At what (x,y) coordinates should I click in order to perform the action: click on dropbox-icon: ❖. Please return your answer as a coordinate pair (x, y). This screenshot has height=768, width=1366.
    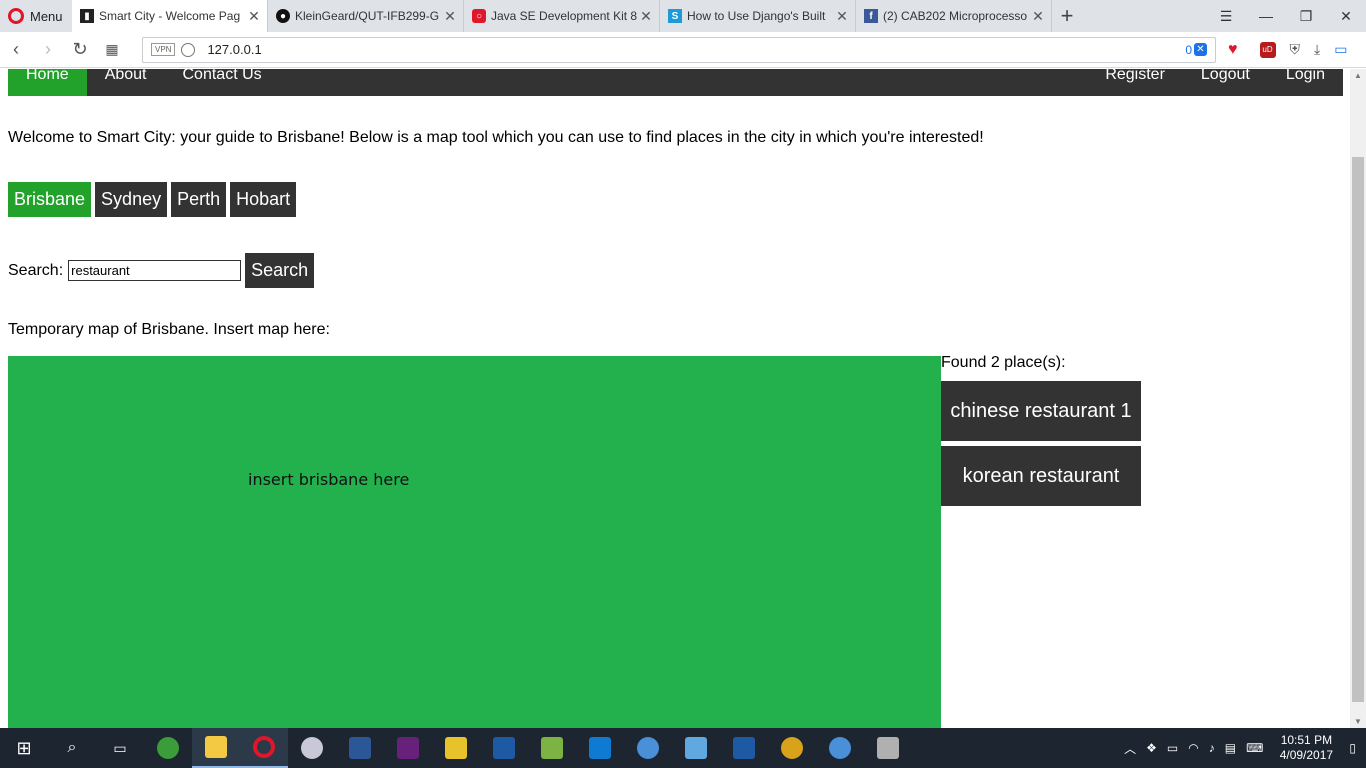
    Looking at the image, I should click on (1151, 748).